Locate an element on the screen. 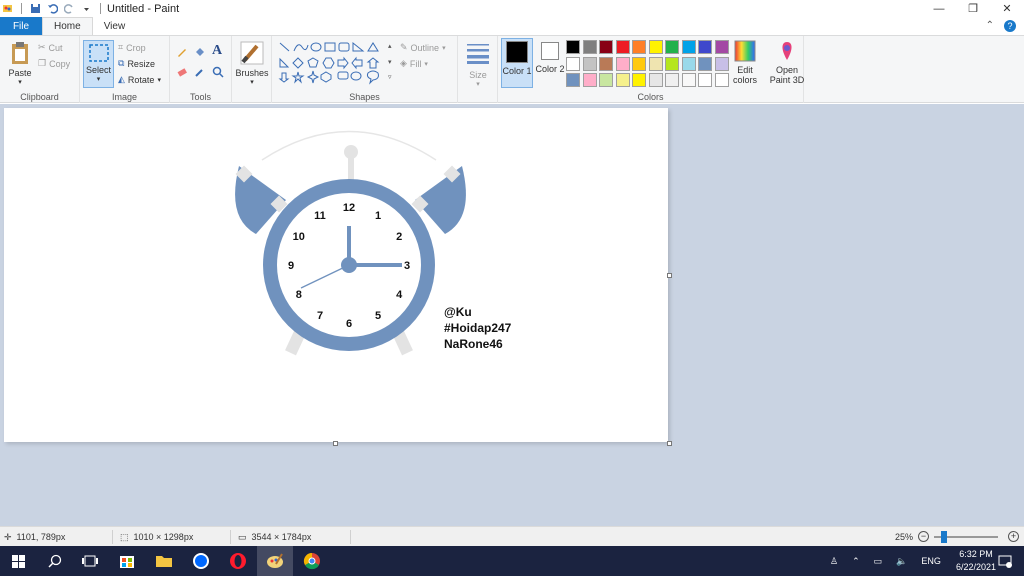  zoom-slider-thumb is located at coordinates (944, 537).